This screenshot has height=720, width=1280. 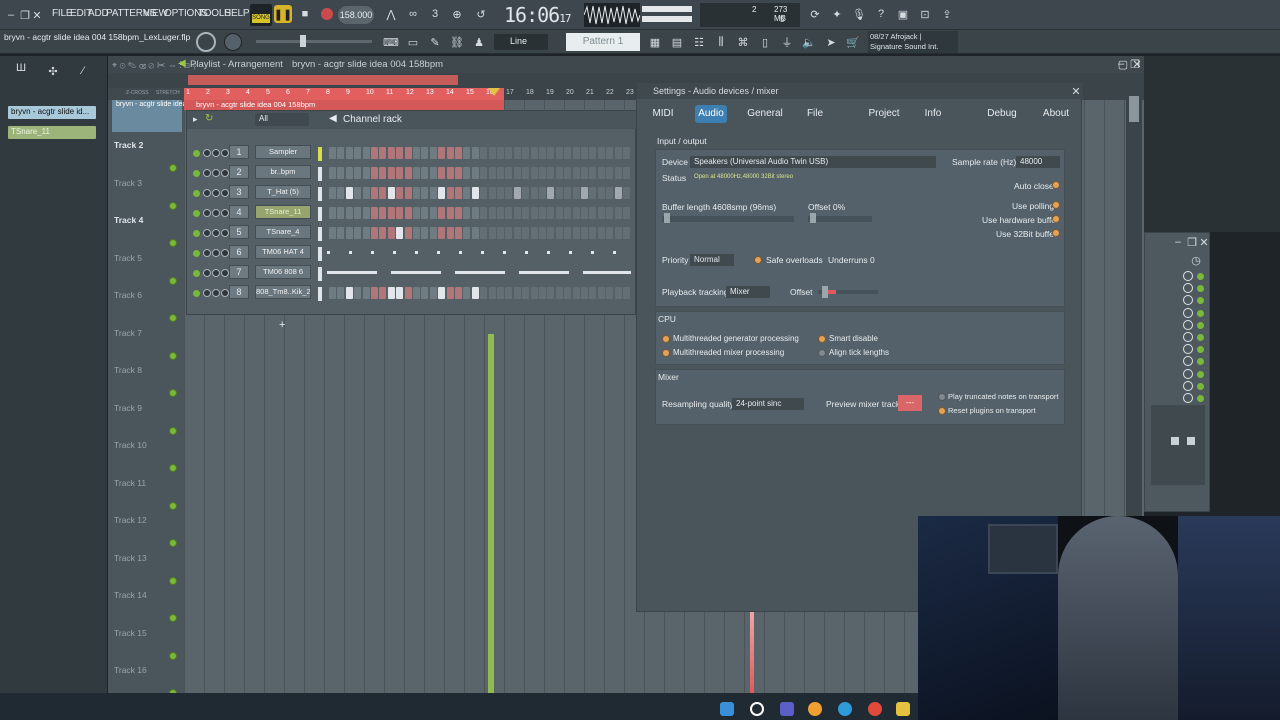 I want to click on stop-icon: ■, so click(x=305, y=14).